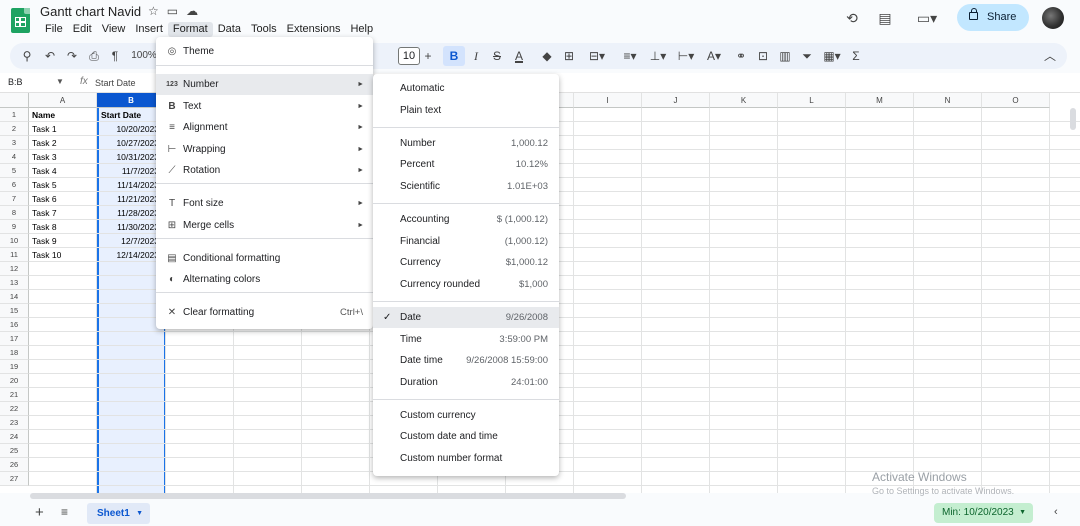  Describe the element at coordinates (14, 227) in the screenshot. I see `row-header: 9` at that location.